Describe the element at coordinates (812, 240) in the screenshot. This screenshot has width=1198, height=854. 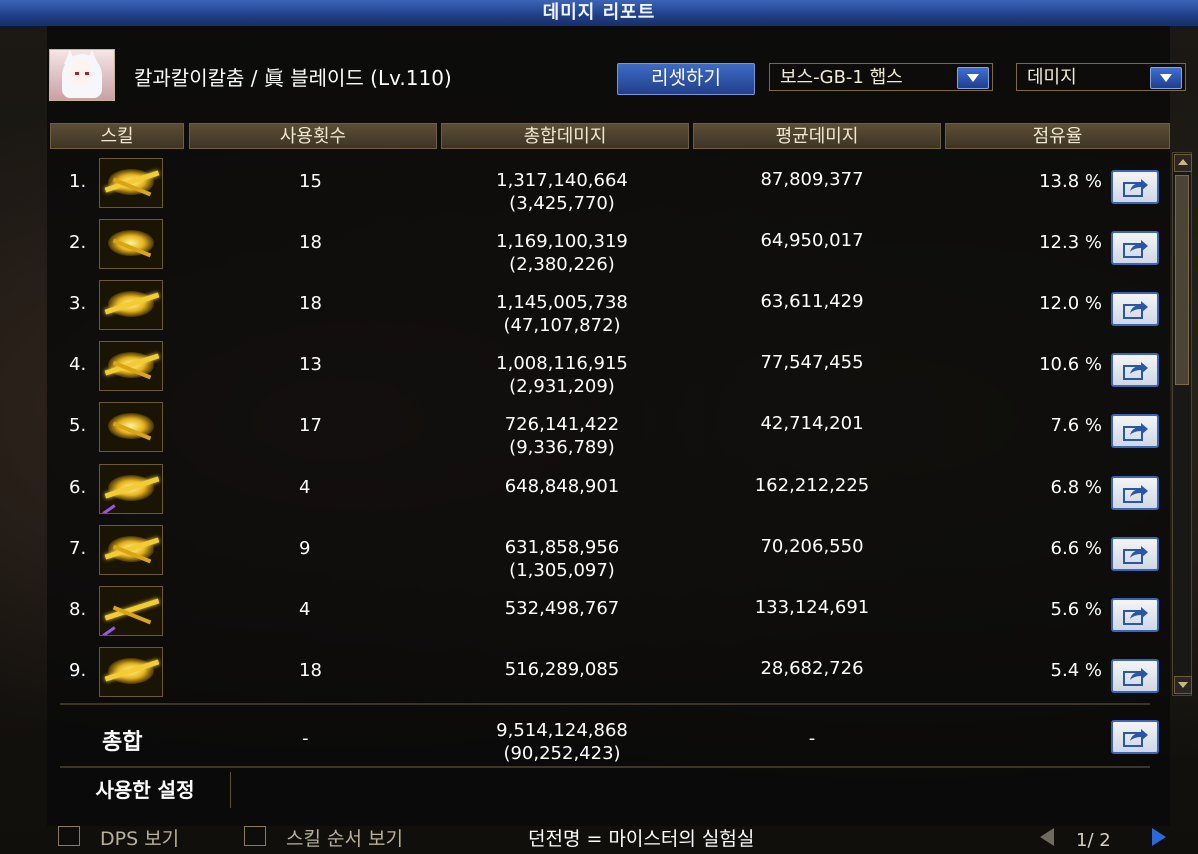
I see `row-average: 64,950,017` at that location.